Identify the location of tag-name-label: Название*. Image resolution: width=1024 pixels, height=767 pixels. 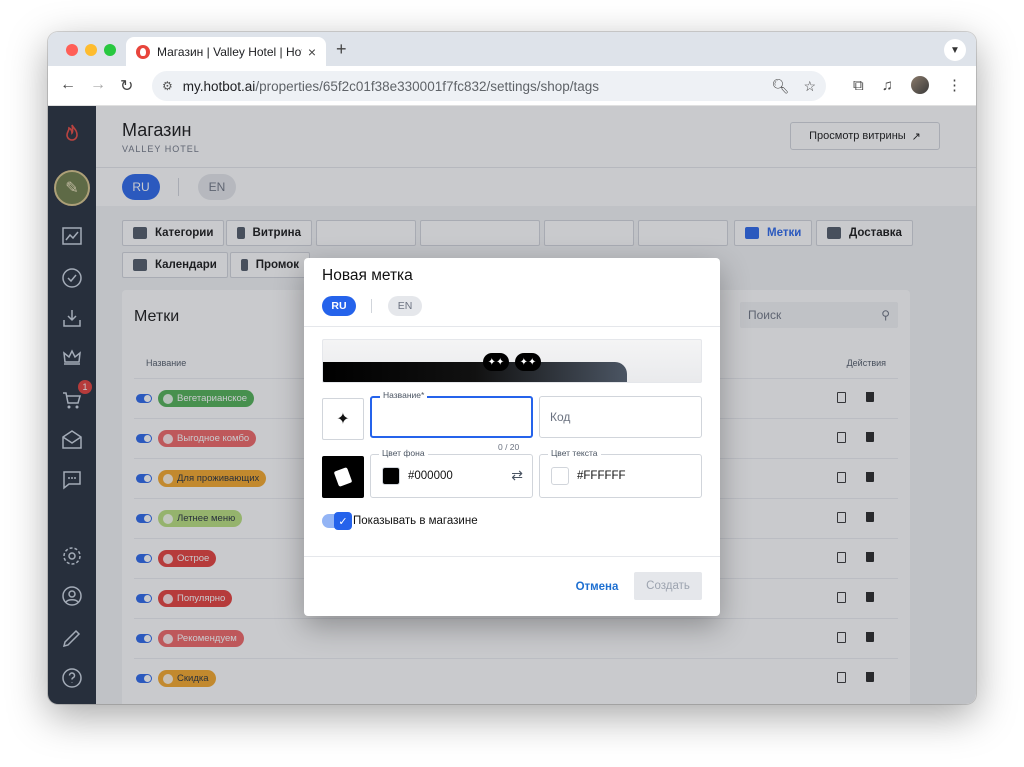
(404, 395).